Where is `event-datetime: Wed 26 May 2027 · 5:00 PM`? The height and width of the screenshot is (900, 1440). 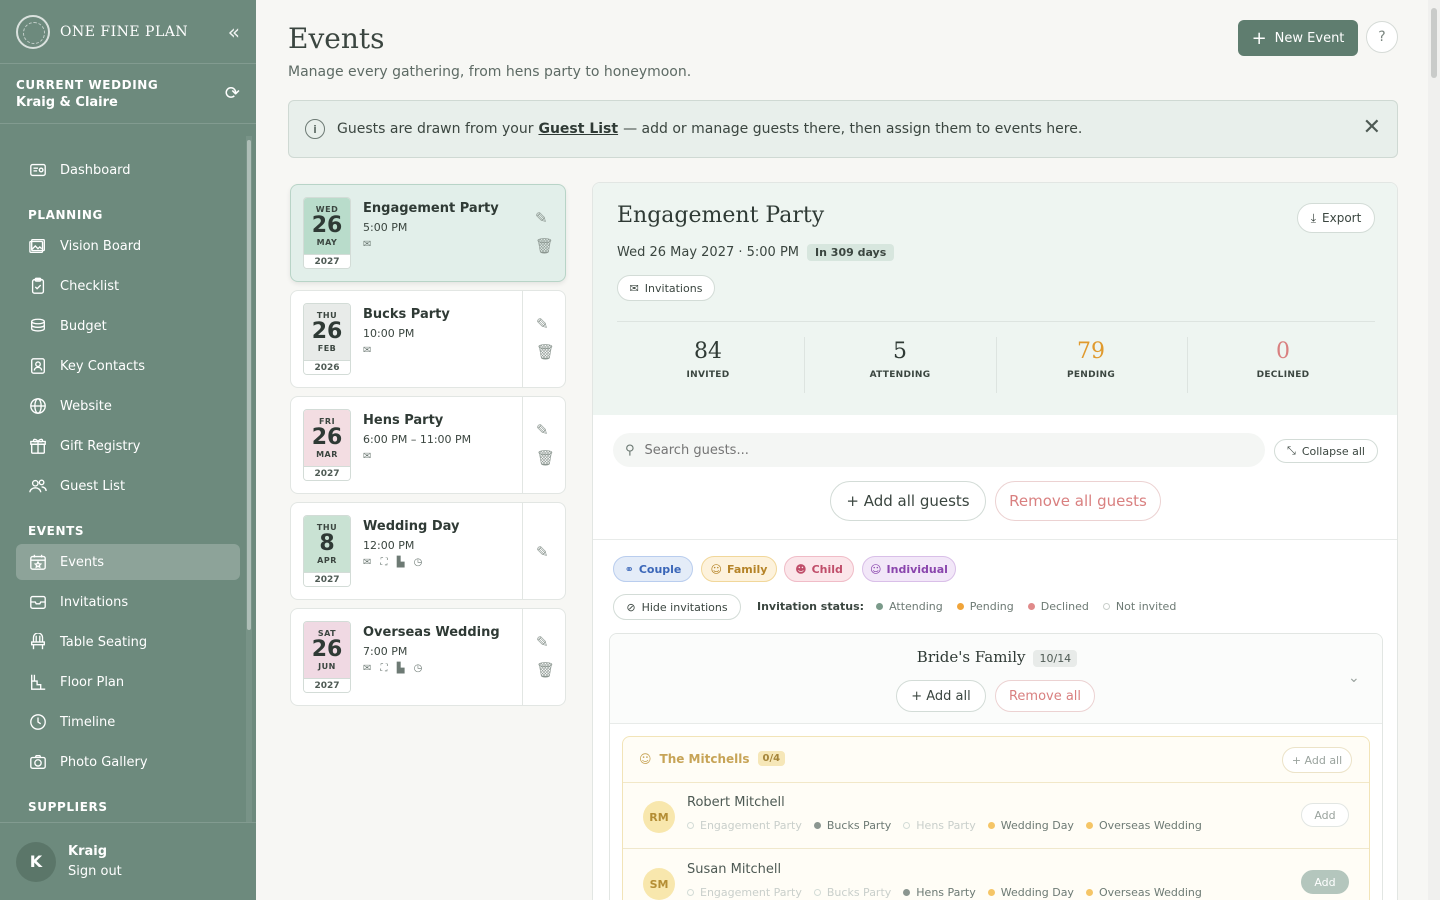
event-datetime: Wed 26 May 2027 · 5:00 PM is located at coordinates (708, 252).